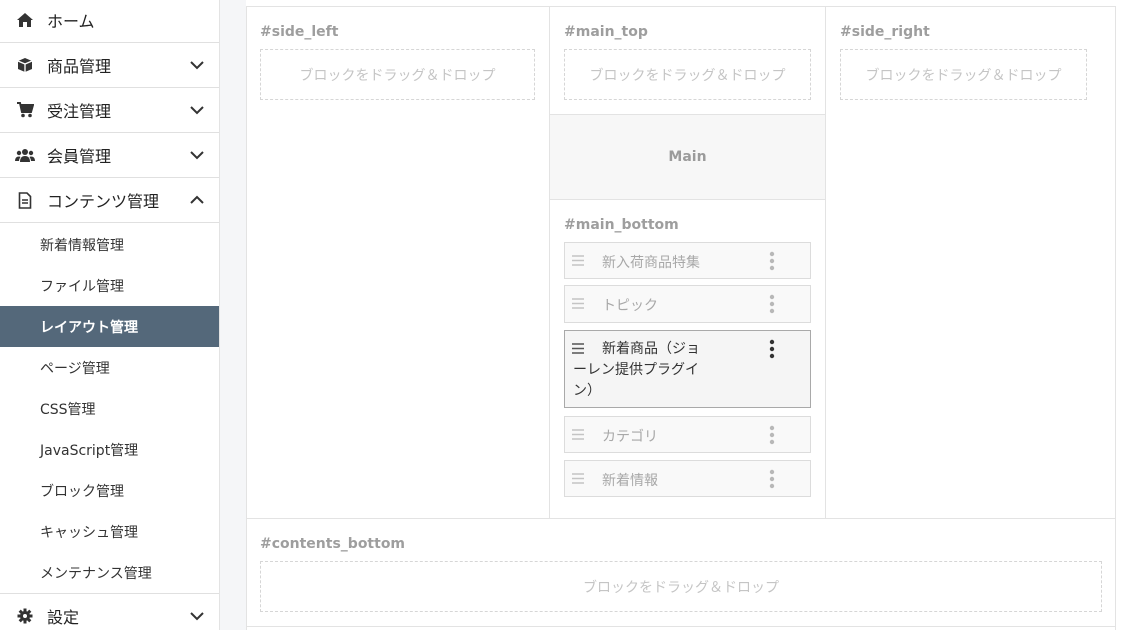  I want to click on nav-home-label: ホーム, so click(71, 21).